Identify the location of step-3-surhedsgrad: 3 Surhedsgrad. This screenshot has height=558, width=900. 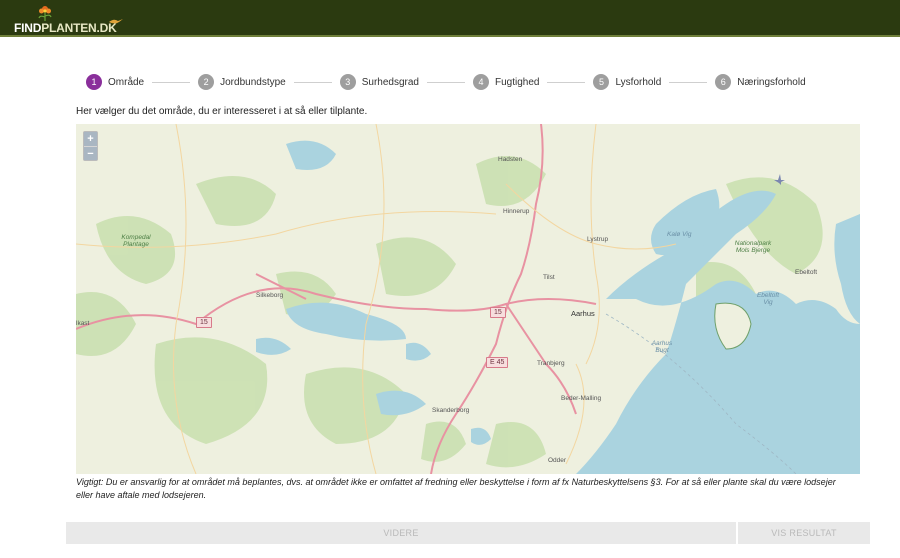
(379, 82).